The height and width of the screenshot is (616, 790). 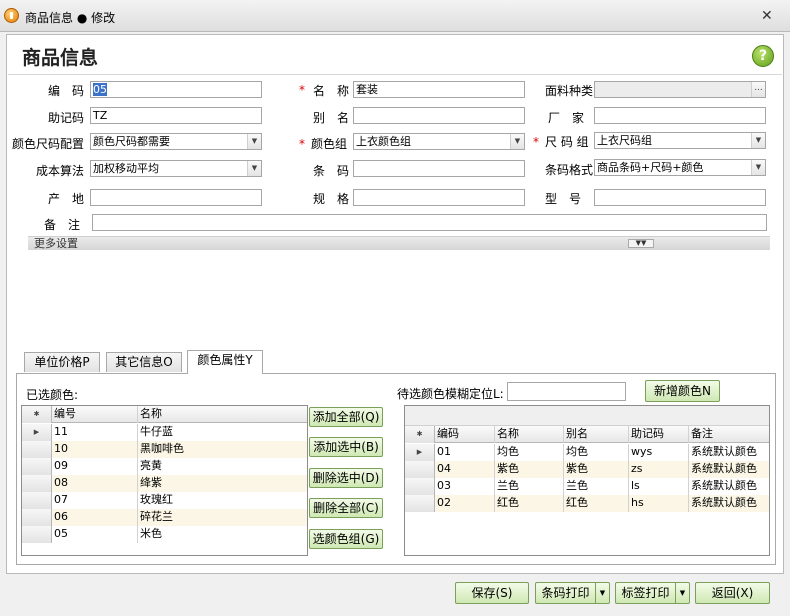 What do you see at coordinates (439, 197) in the screenshot?
I see `spec-field` at bounding box center [439, 197].